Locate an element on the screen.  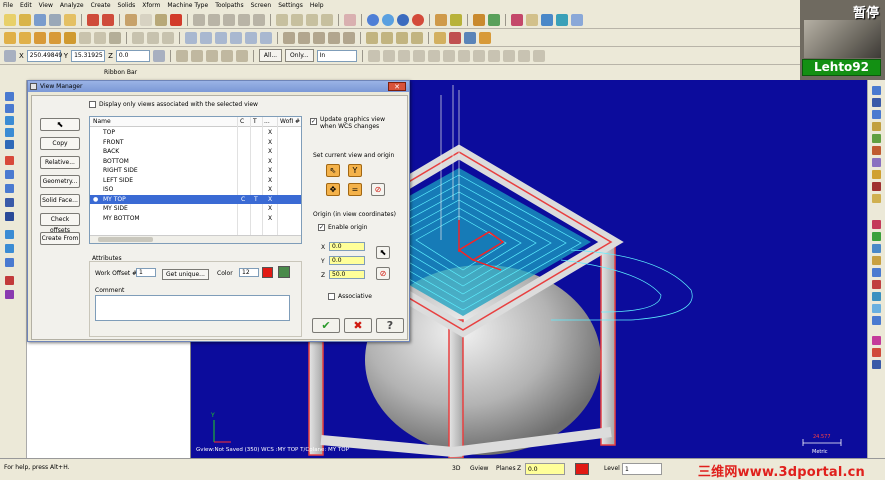
solid-manager-icon is located at coordinates (196, 55).